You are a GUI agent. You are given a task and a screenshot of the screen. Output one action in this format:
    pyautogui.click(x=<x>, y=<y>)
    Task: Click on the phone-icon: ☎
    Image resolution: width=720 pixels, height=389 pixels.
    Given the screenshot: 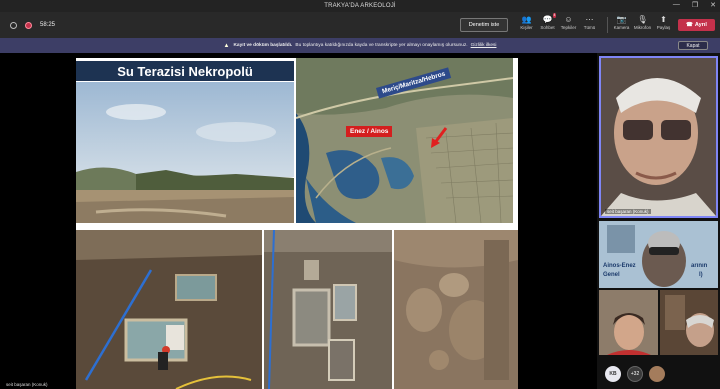 What is the action you would take?
    pyautogui.click(x=689, y=25)
    